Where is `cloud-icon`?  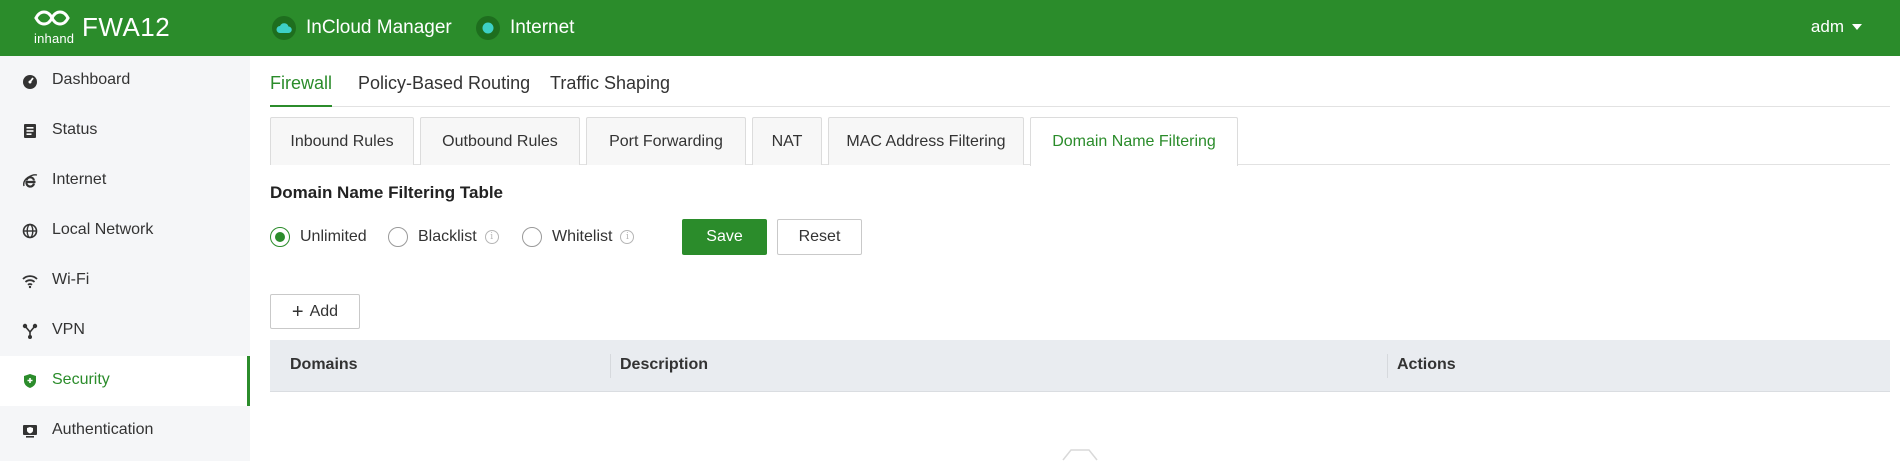 cloud-icon is located at coordinates (284, 28).